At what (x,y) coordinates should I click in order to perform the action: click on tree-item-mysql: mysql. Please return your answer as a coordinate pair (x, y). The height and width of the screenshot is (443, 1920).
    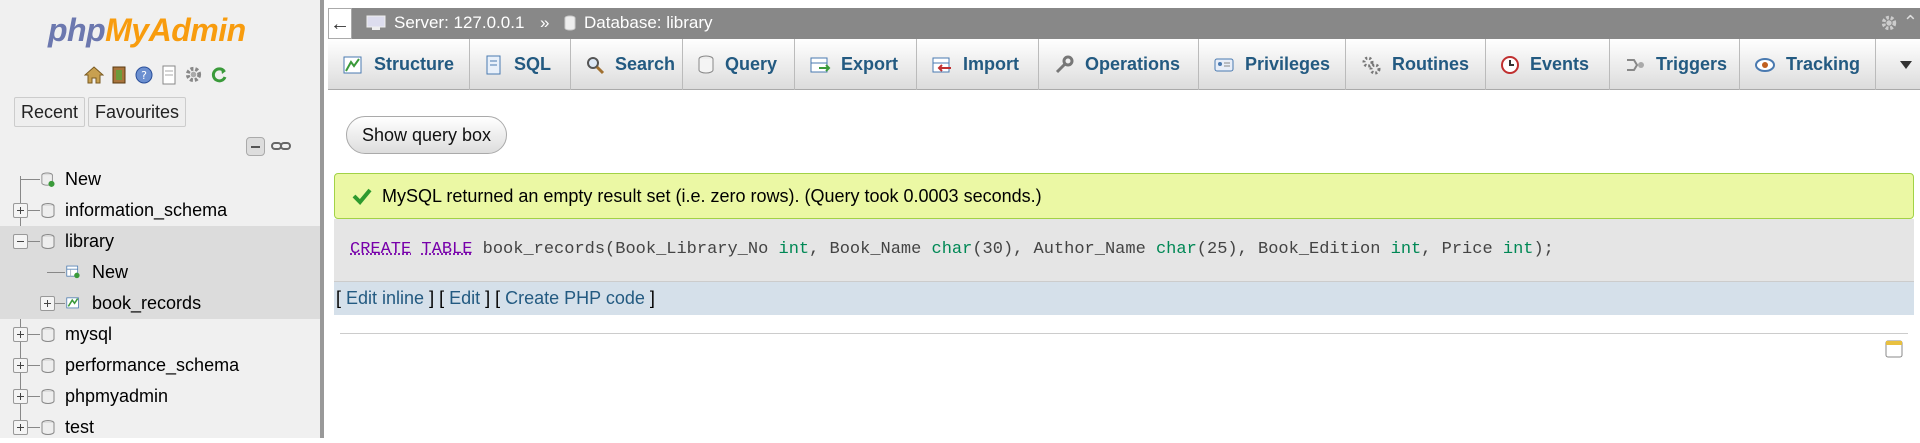
    Looking at the image, I should click on (160, 334).